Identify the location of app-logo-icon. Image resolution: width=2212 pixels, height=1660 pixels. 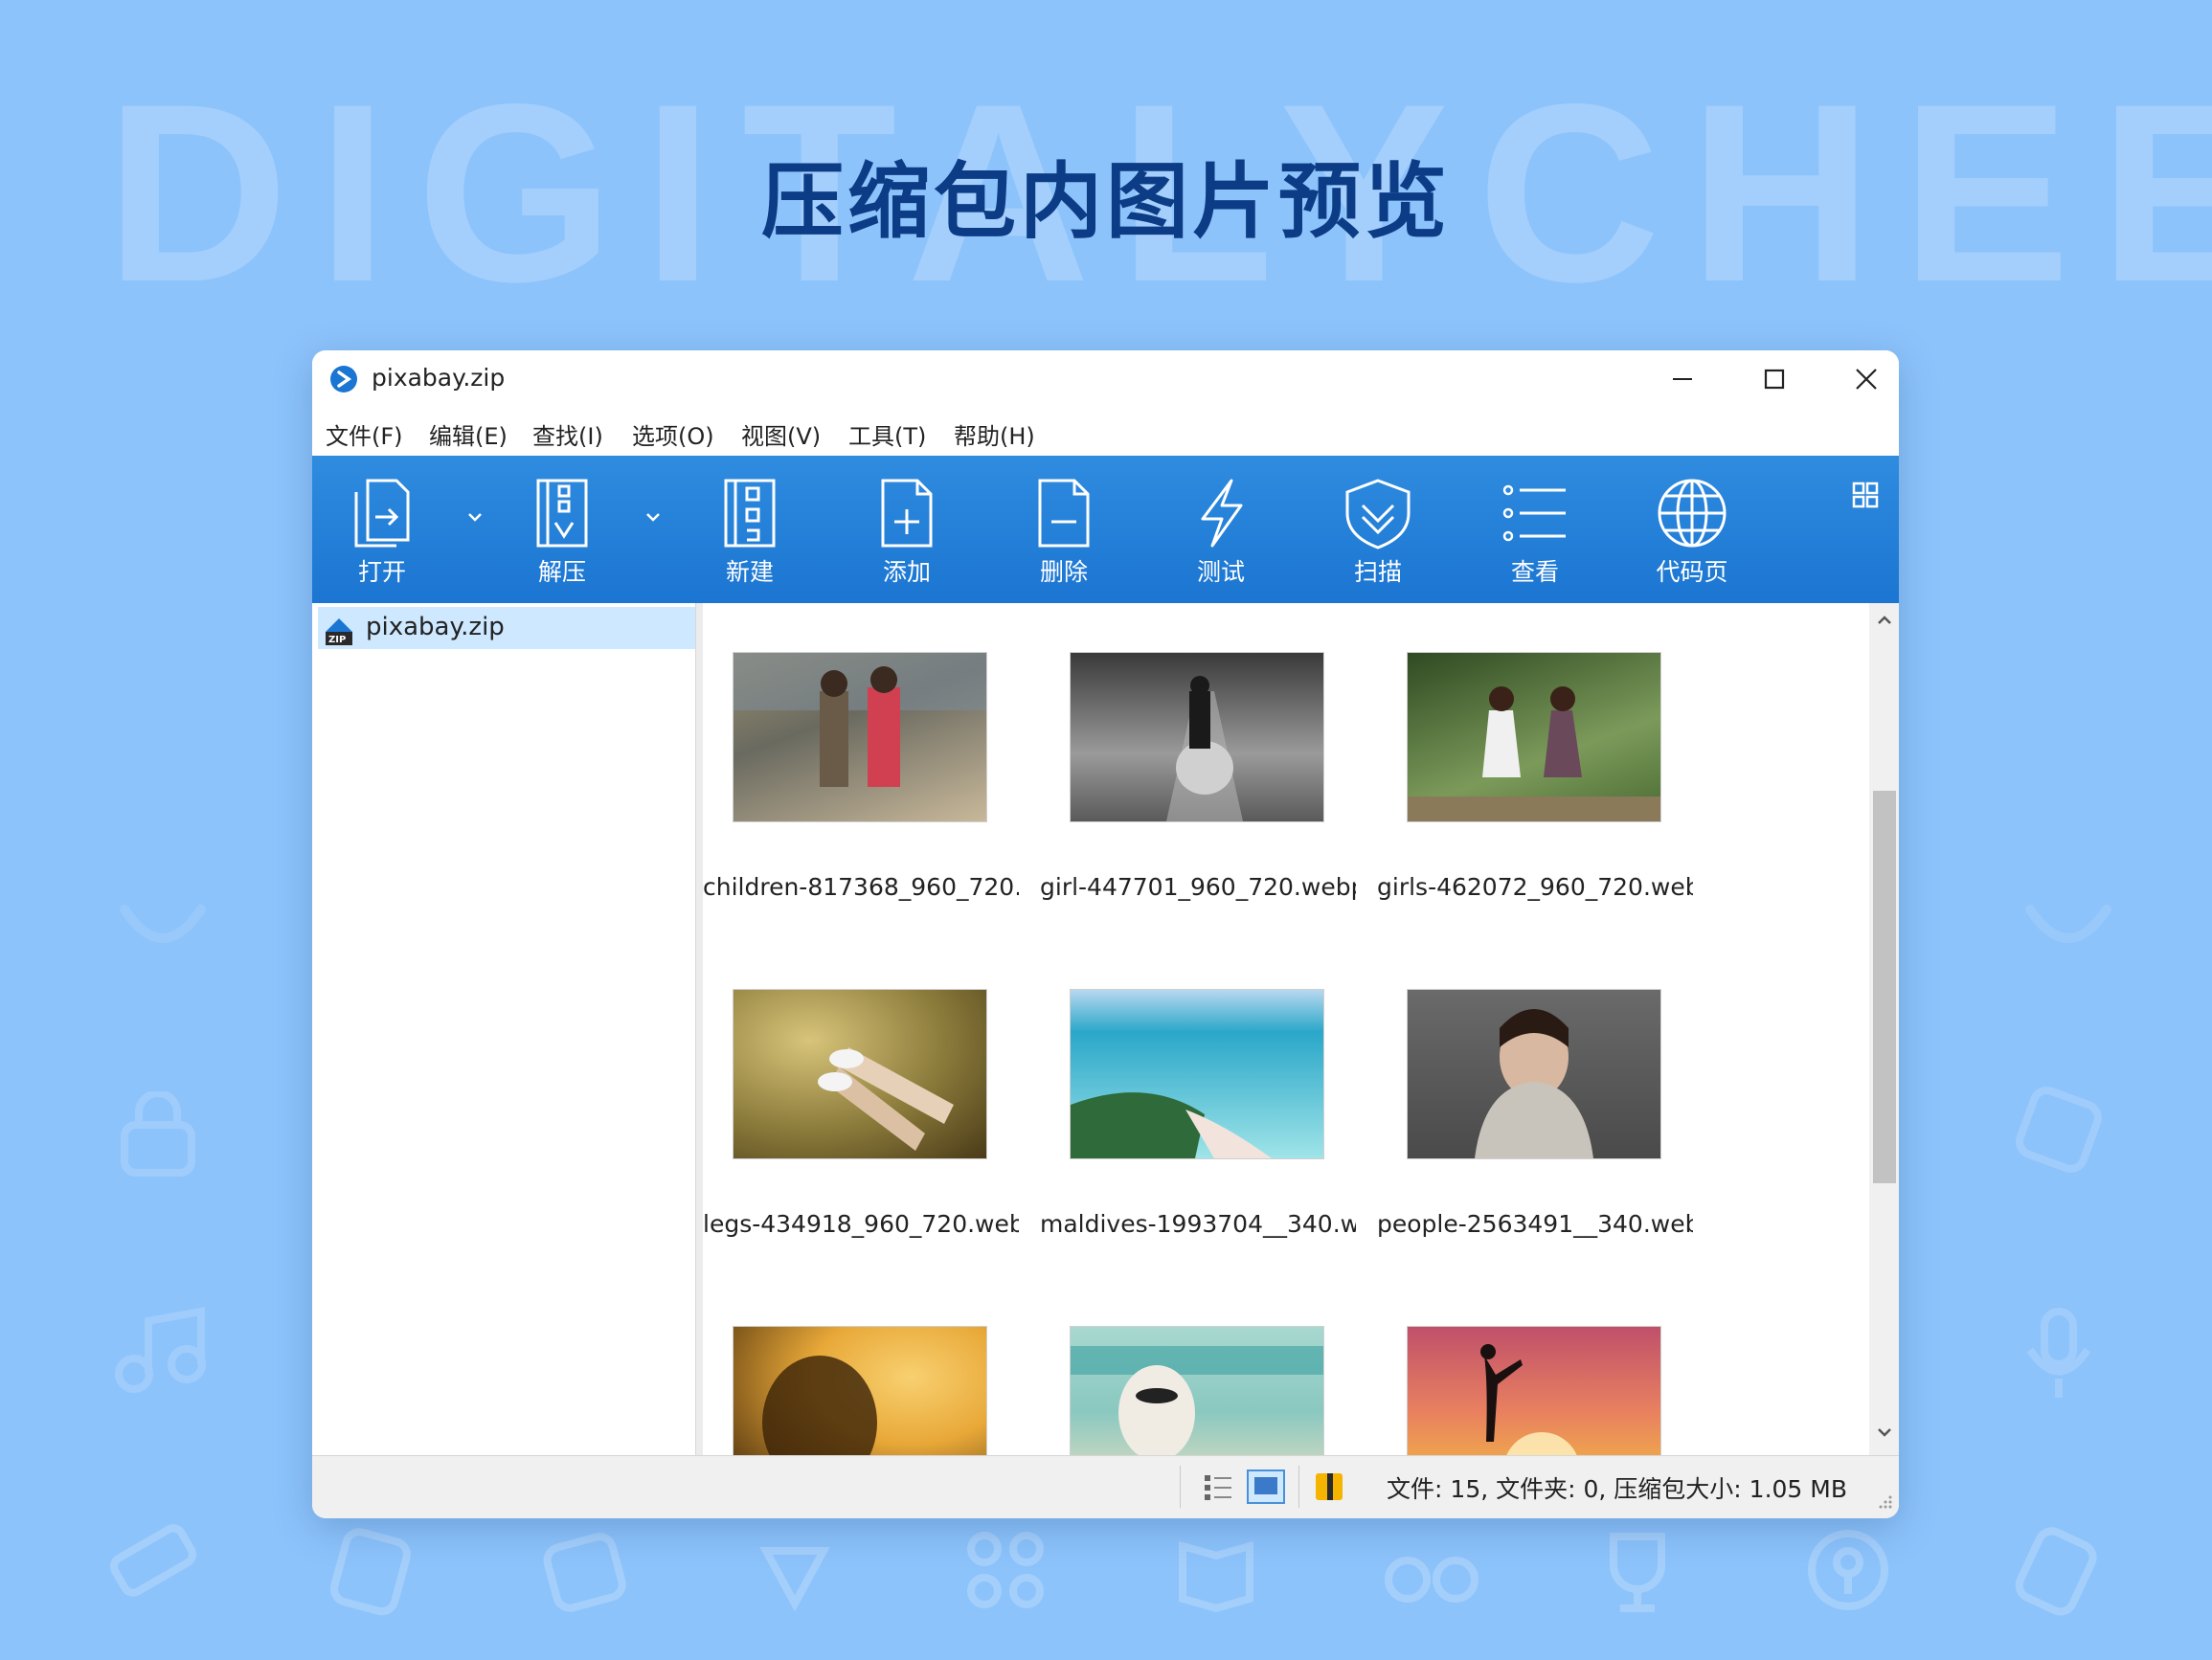
(343, 379).